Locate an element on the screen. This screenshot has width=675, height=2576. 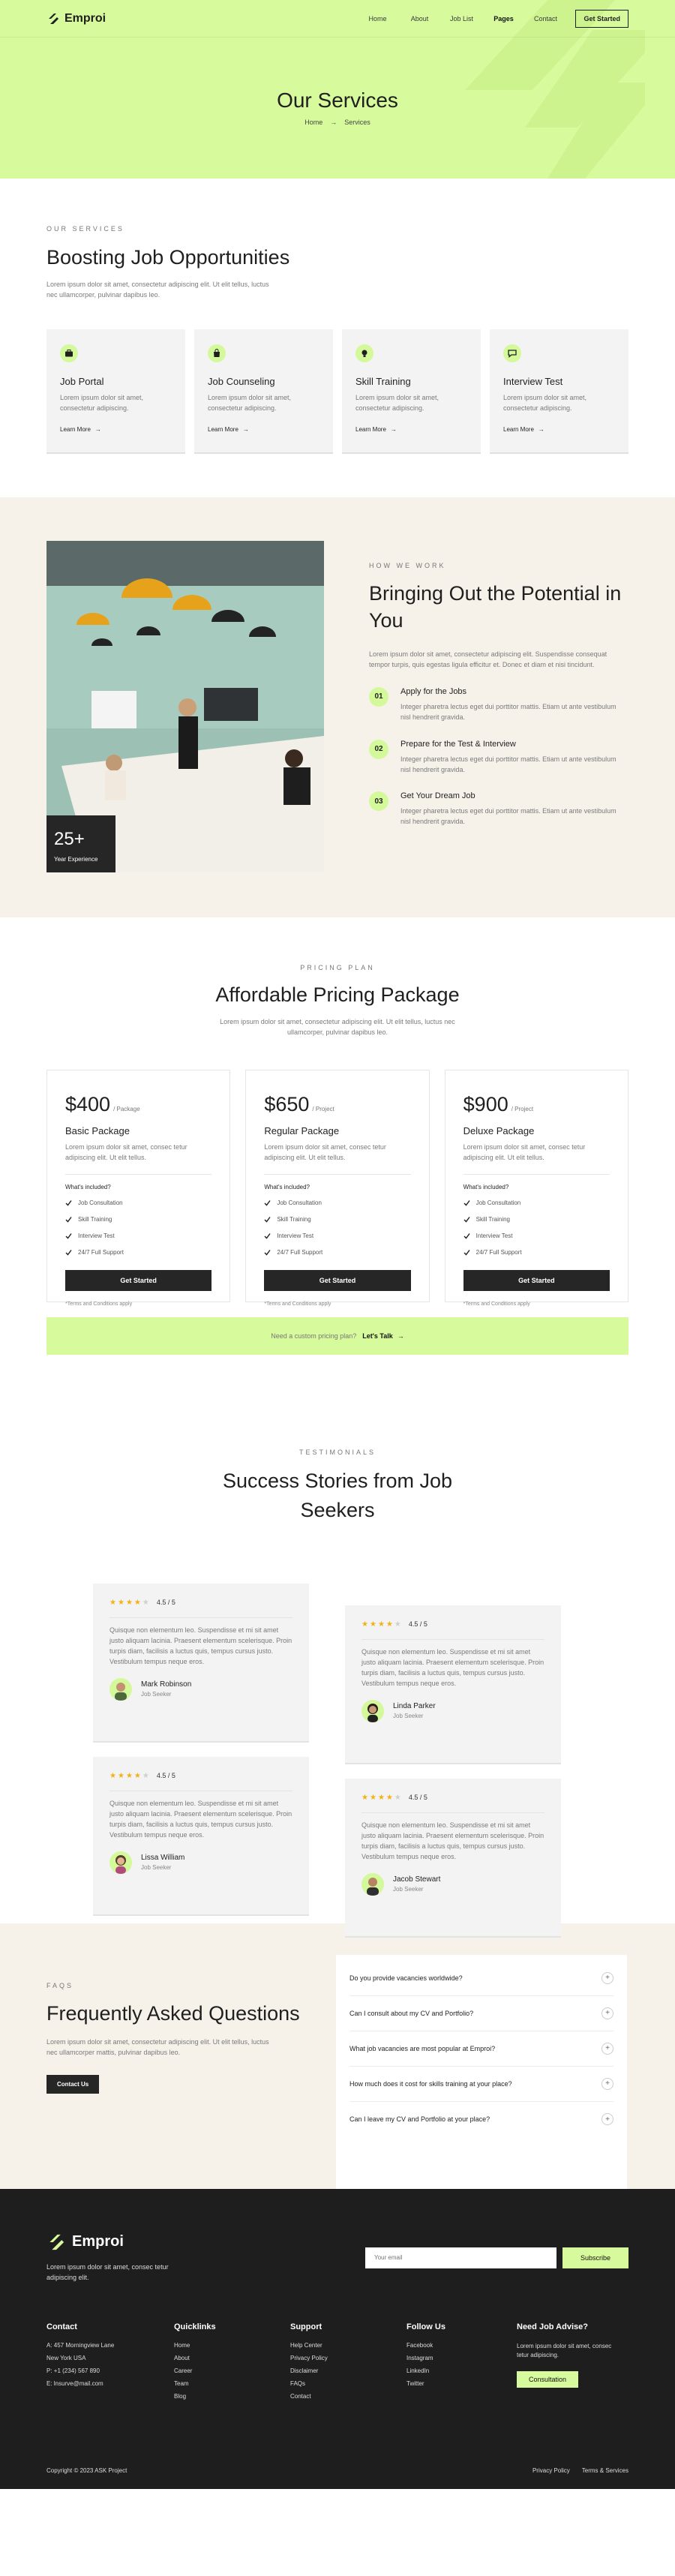
lets-talk-link: Let's Talk → is located at coordinates (383, 1336).